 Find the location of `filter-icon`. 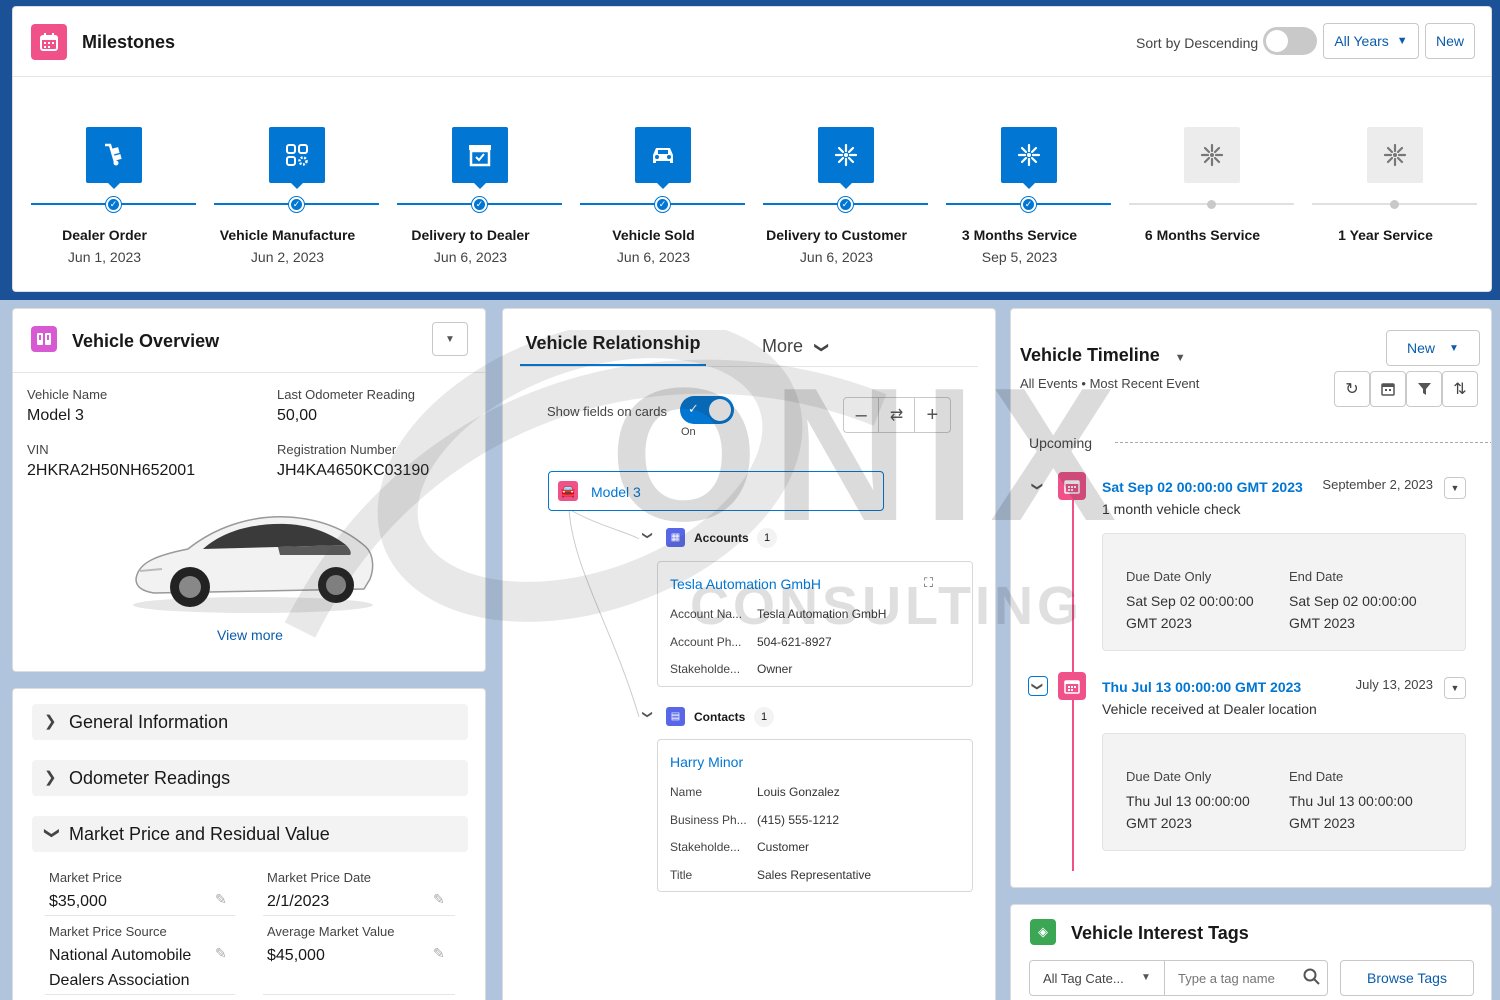

filter-icon is located at coordinates (1424, 389).